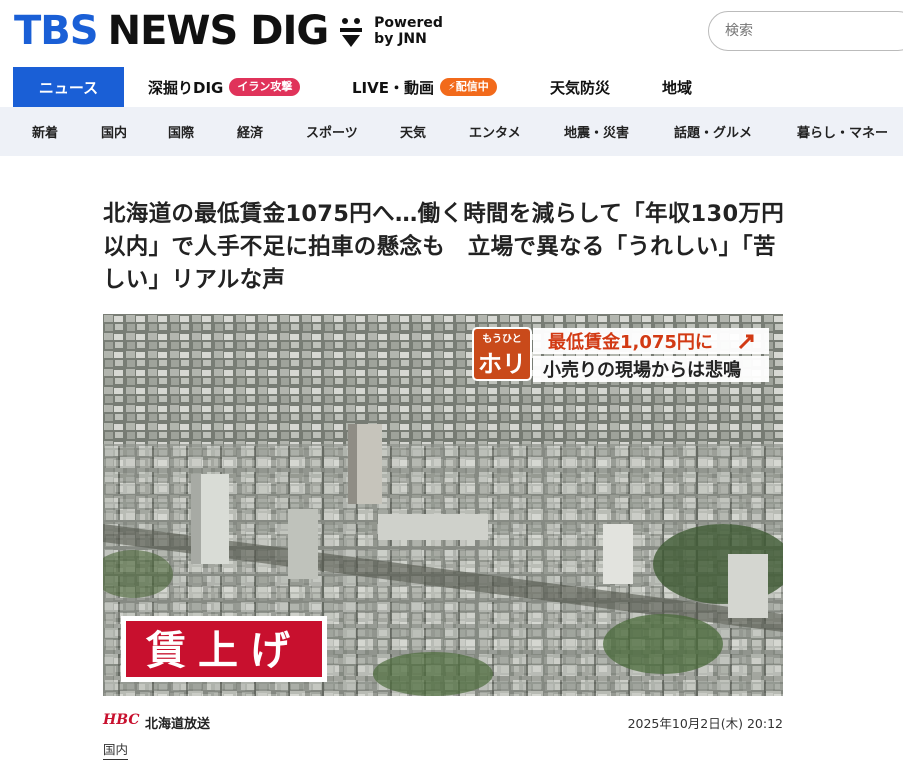  Describe the element at coordinates (596, 131) in the screenshot. I see `sub-nav-disaster: 地震・災害` at that location.